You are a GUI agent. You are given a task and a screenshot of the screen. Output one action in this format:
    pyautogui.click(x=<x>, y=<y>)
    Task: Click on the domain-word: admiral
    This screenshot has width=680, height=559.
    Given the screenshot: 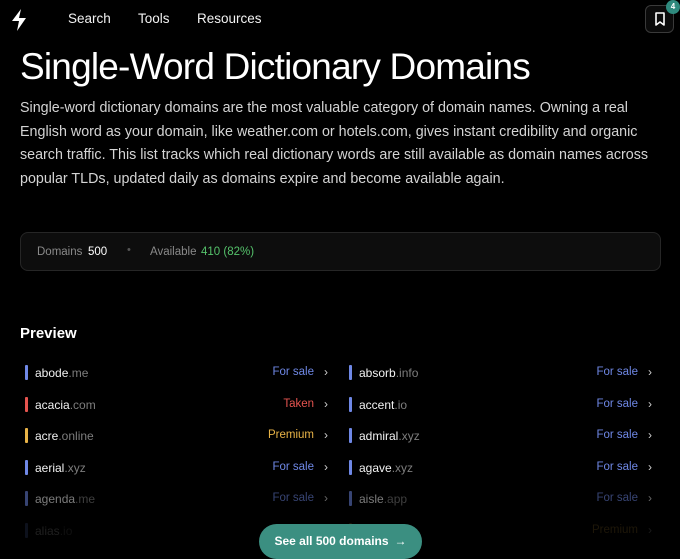 What is the action you would take?
    pyautogui.click(x=379, y=436)
    